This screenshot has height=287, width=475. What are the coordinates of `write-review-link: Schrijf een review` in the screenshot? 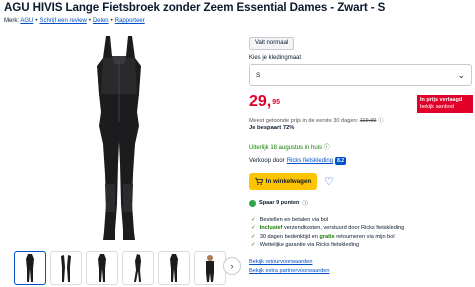 It's located at (62, 21).